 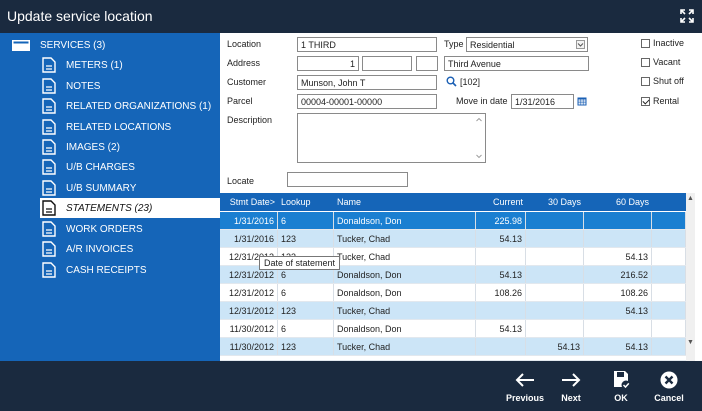 What do you see at coordinates (501, 292) in the screenshot?
I see `cell-current: 108.26` at bounding box center [501, 292].